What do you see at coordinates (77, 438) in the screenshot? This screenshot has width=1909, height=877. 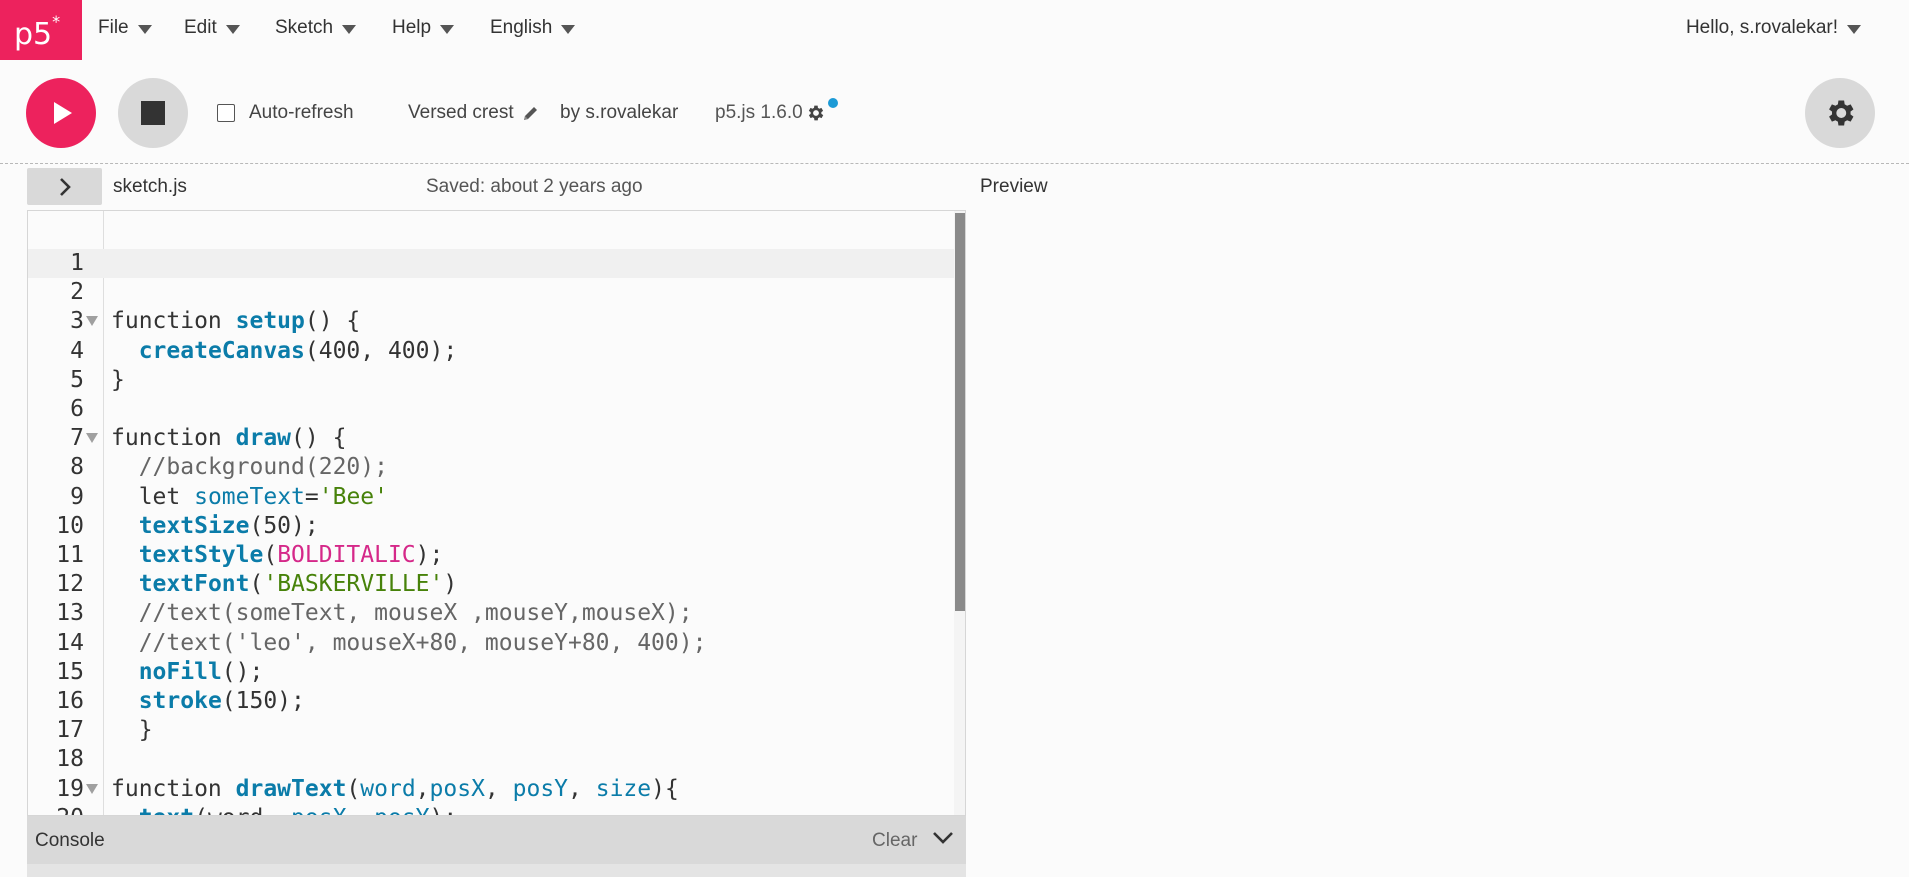 I see `line-number: 7` at bounding box center [77, 438].